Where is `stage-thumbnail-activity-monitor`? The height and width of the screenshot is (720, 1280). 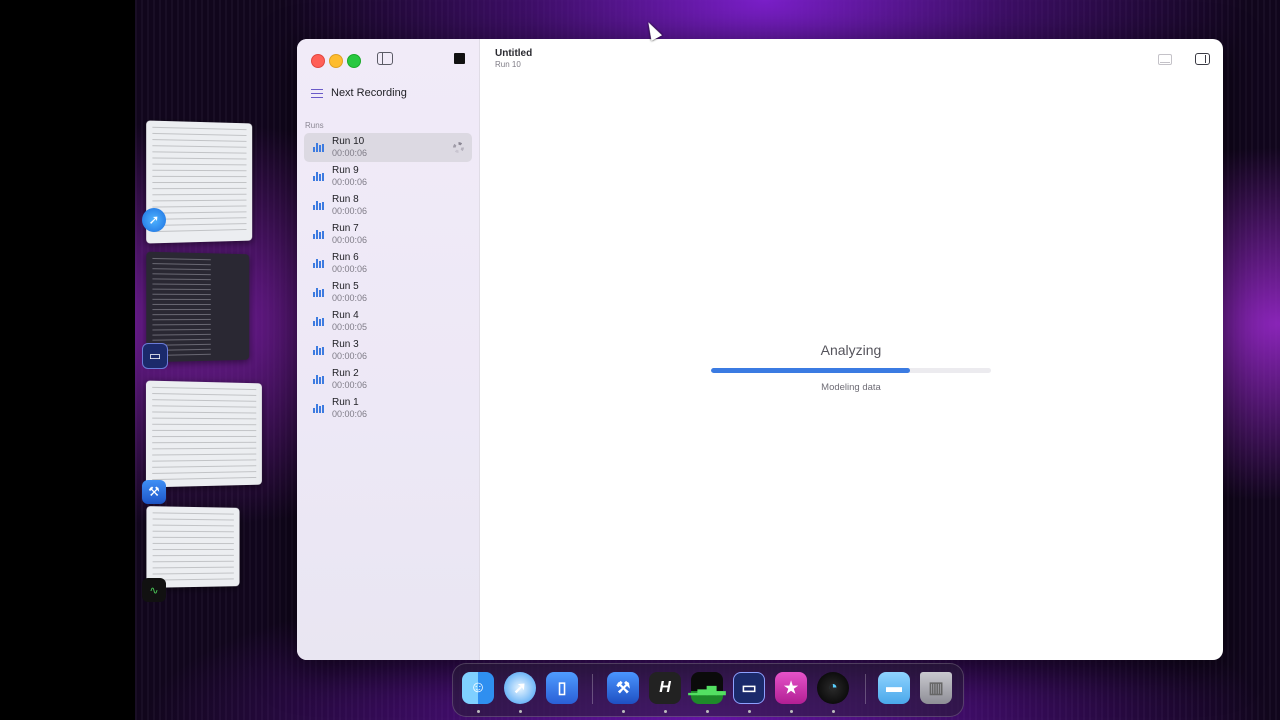
stage-thumbnail-activity-monitor is located at coordinates (193, 547).